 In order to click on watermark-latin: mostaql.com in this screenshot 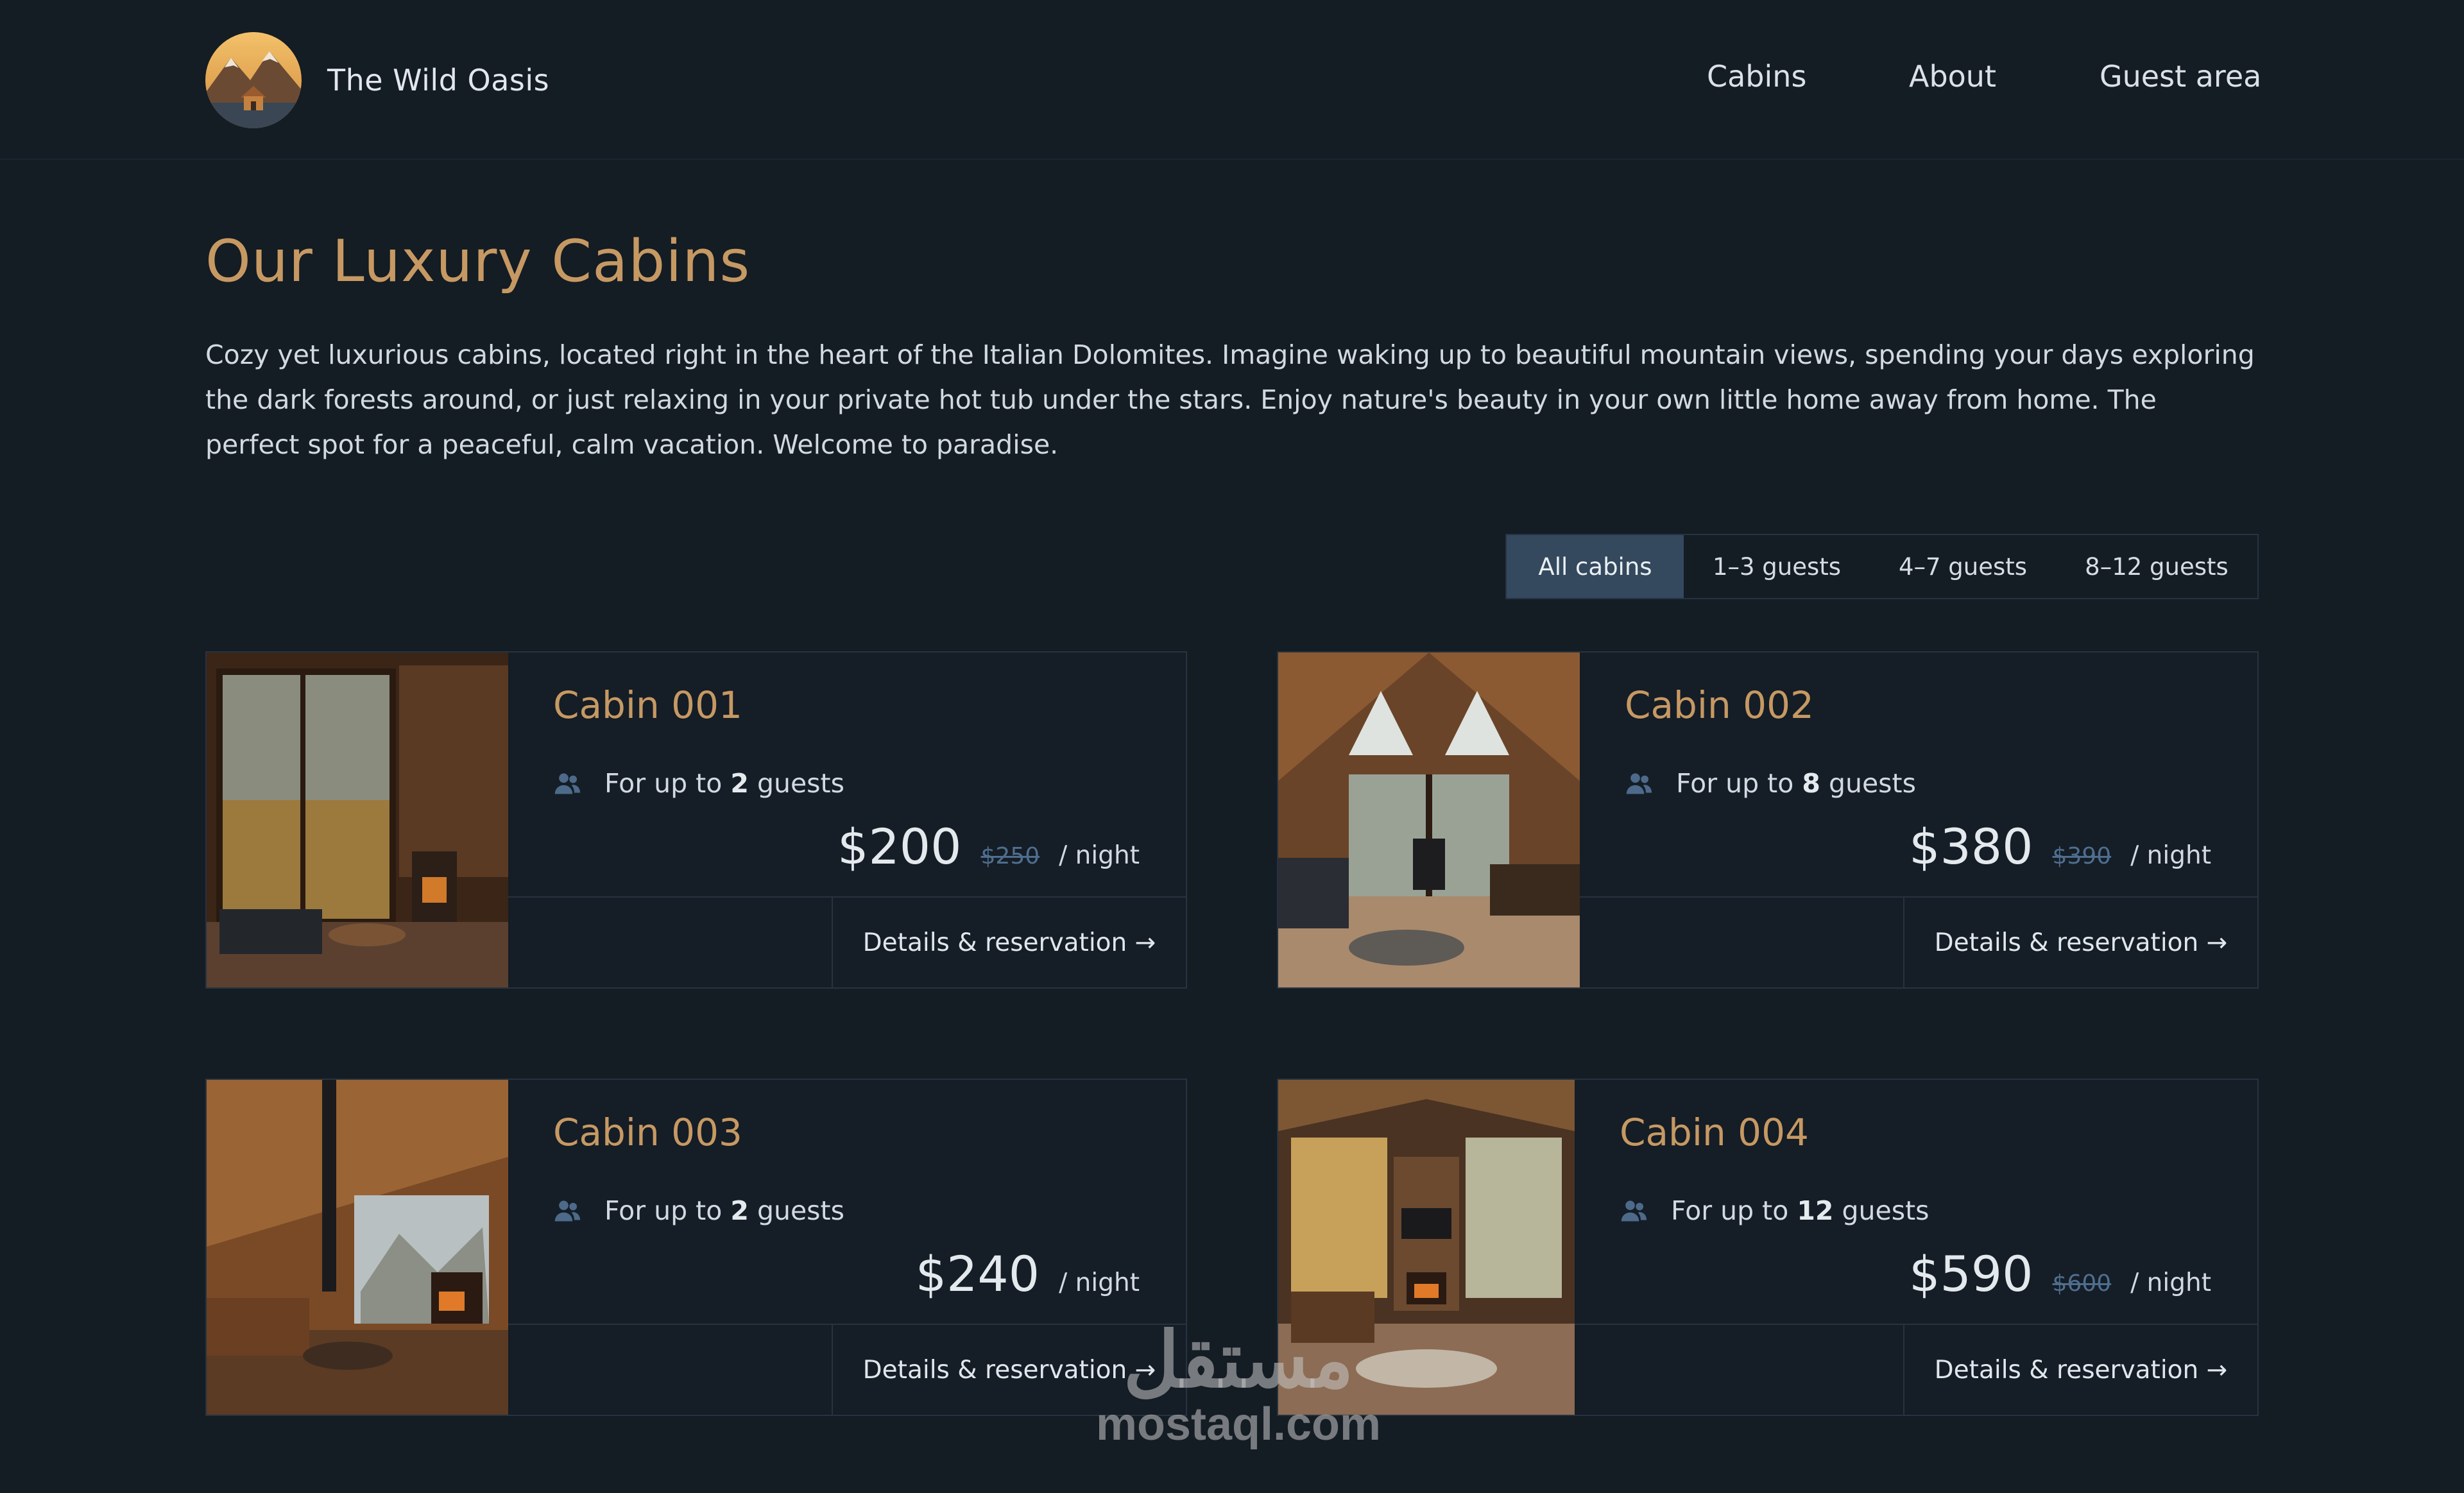, I will do `click(1238, 1424)`.